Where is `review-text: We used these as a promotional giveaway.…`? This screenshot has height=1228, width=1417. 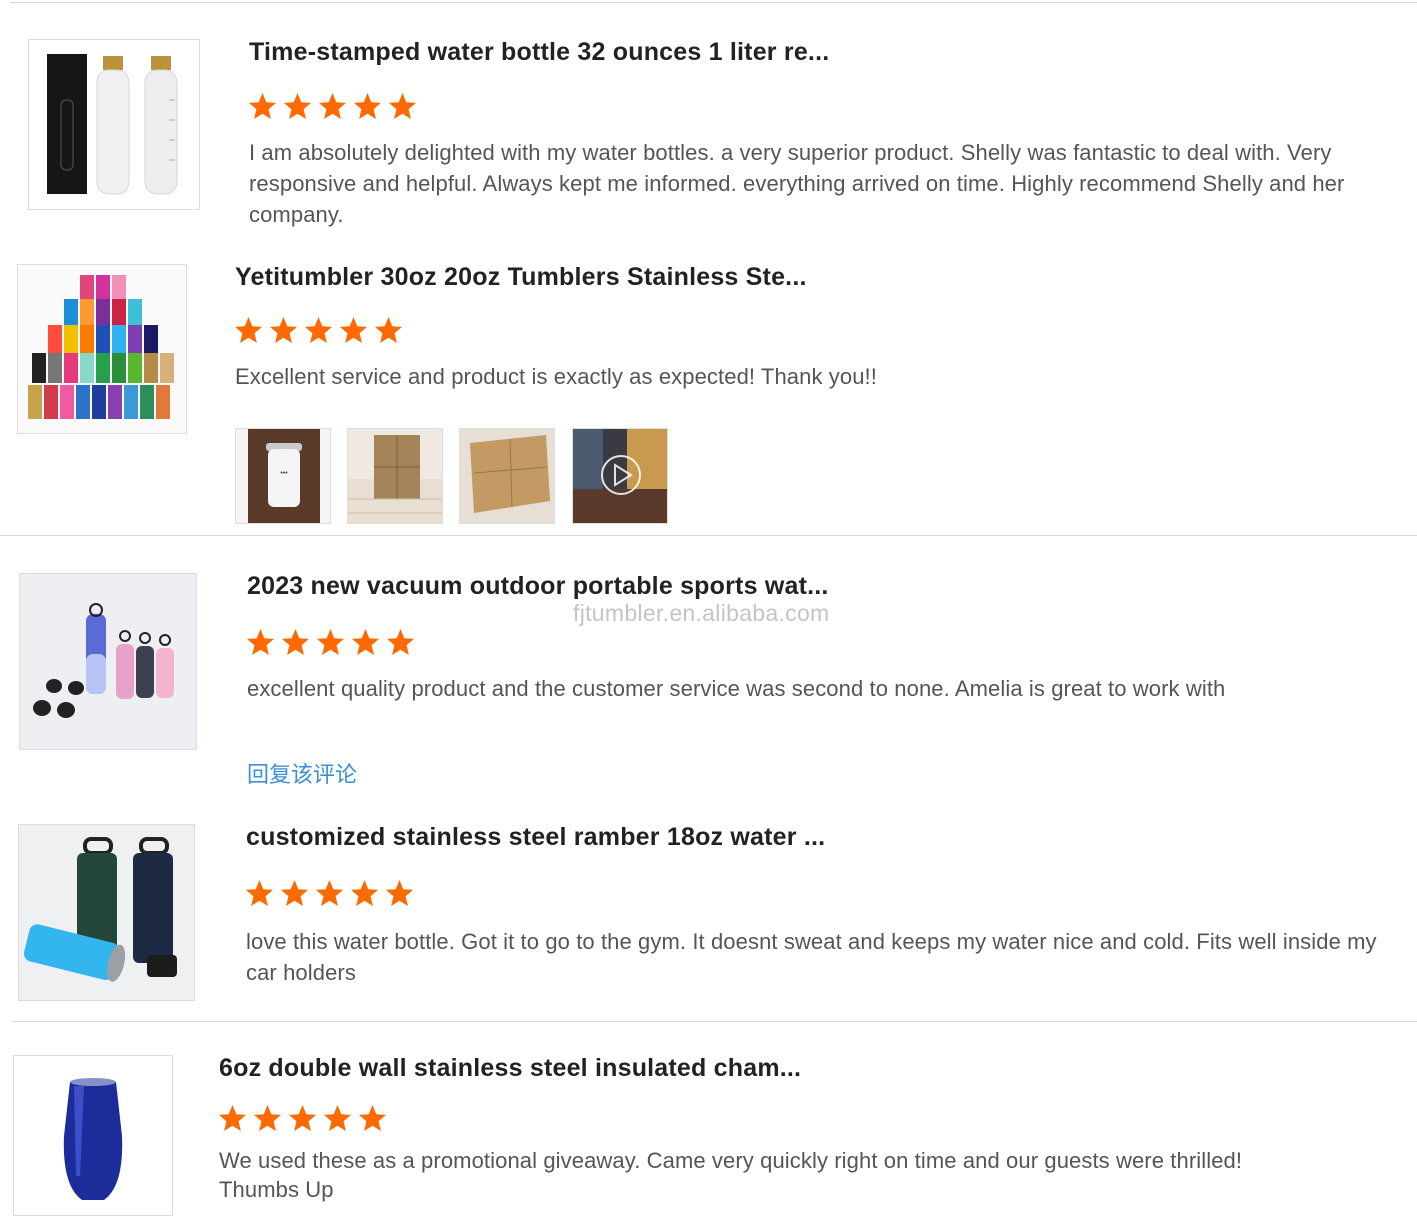
review-text: We used these as a promotional giveaway.… is located at coordinates (731, 1175).